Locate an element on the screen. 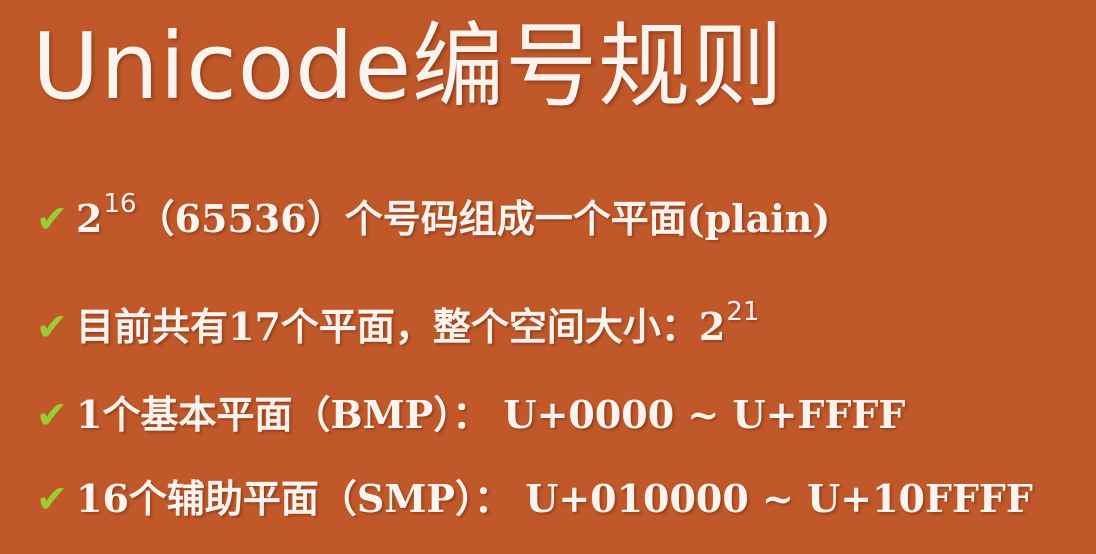  bullet-exponent: 21 is located at coordinates (743, 312).